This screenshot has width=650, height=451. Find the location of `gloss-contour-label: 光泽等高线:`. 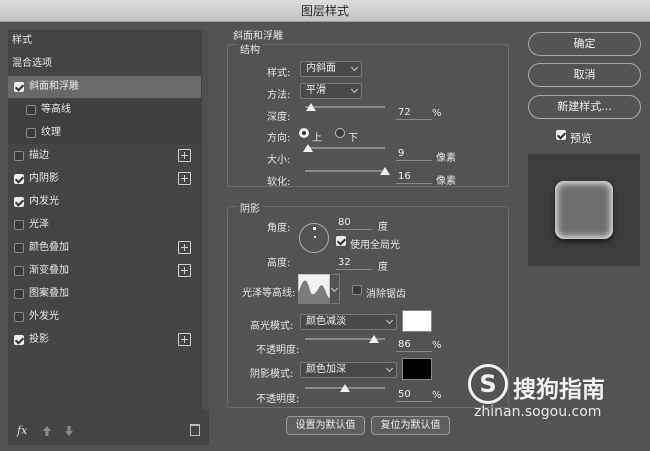

gloss-contour-label: 光泽等高线: is located at coordinates (269, 293).